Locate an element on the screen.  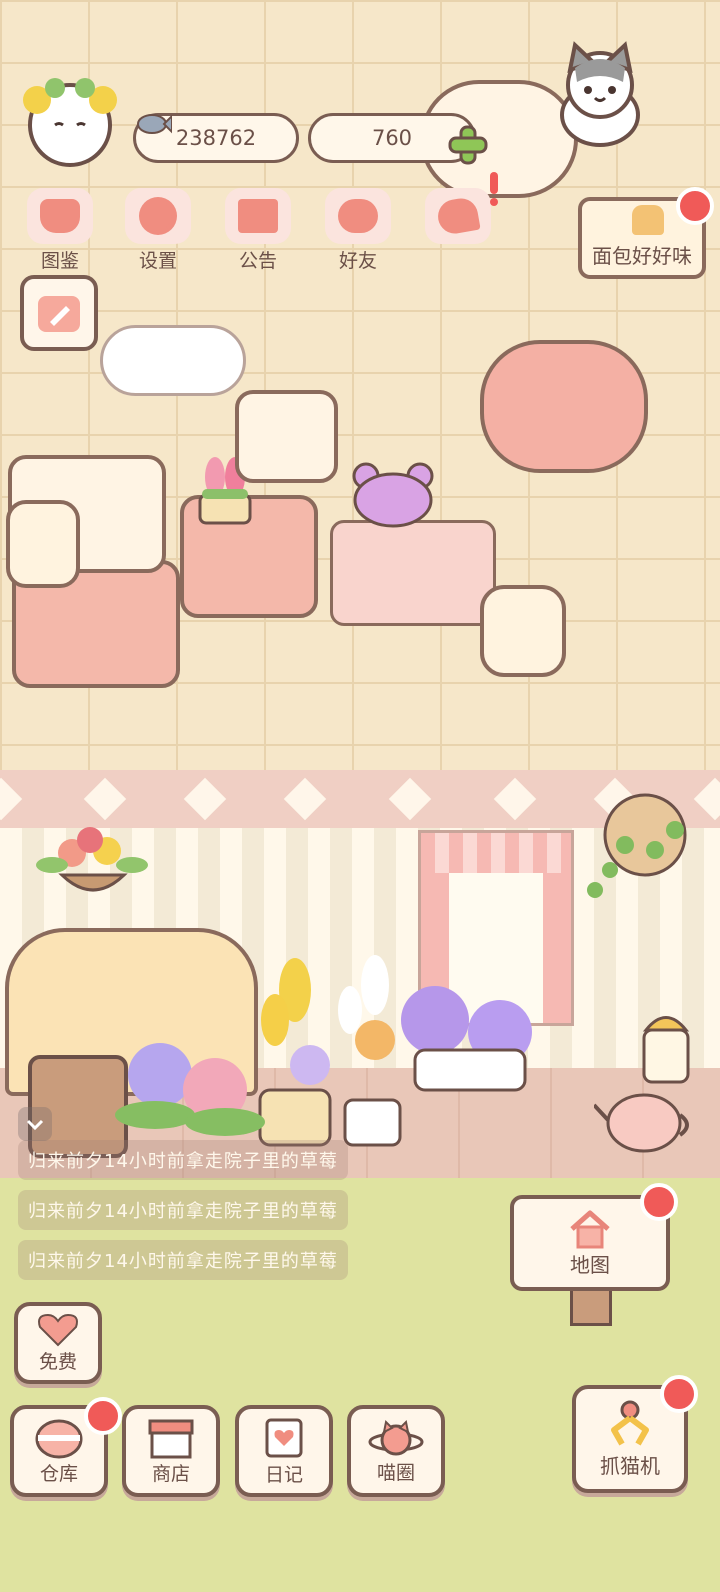
cat-planet-icon is located at coordinates (396, 1437).